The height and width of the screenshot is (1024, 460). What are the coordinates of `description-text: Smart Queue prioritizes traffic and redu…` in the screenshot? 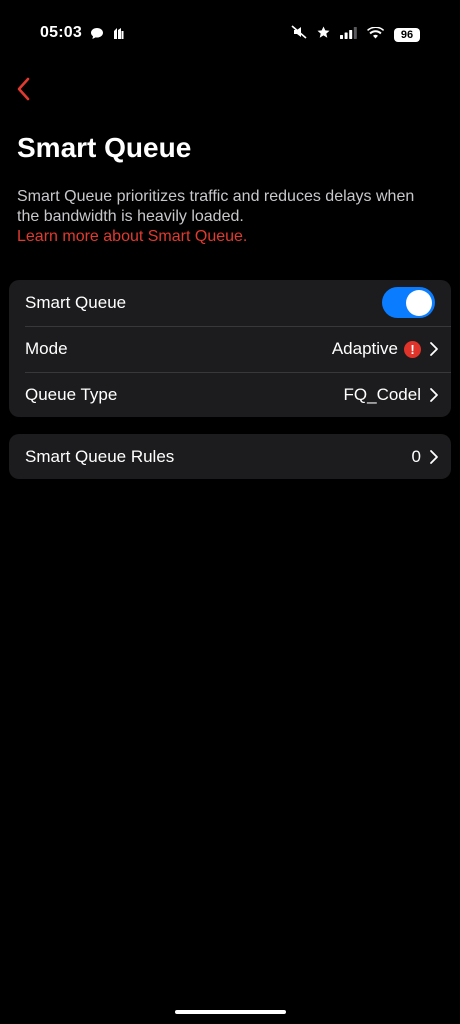 It's located at (216, 206).